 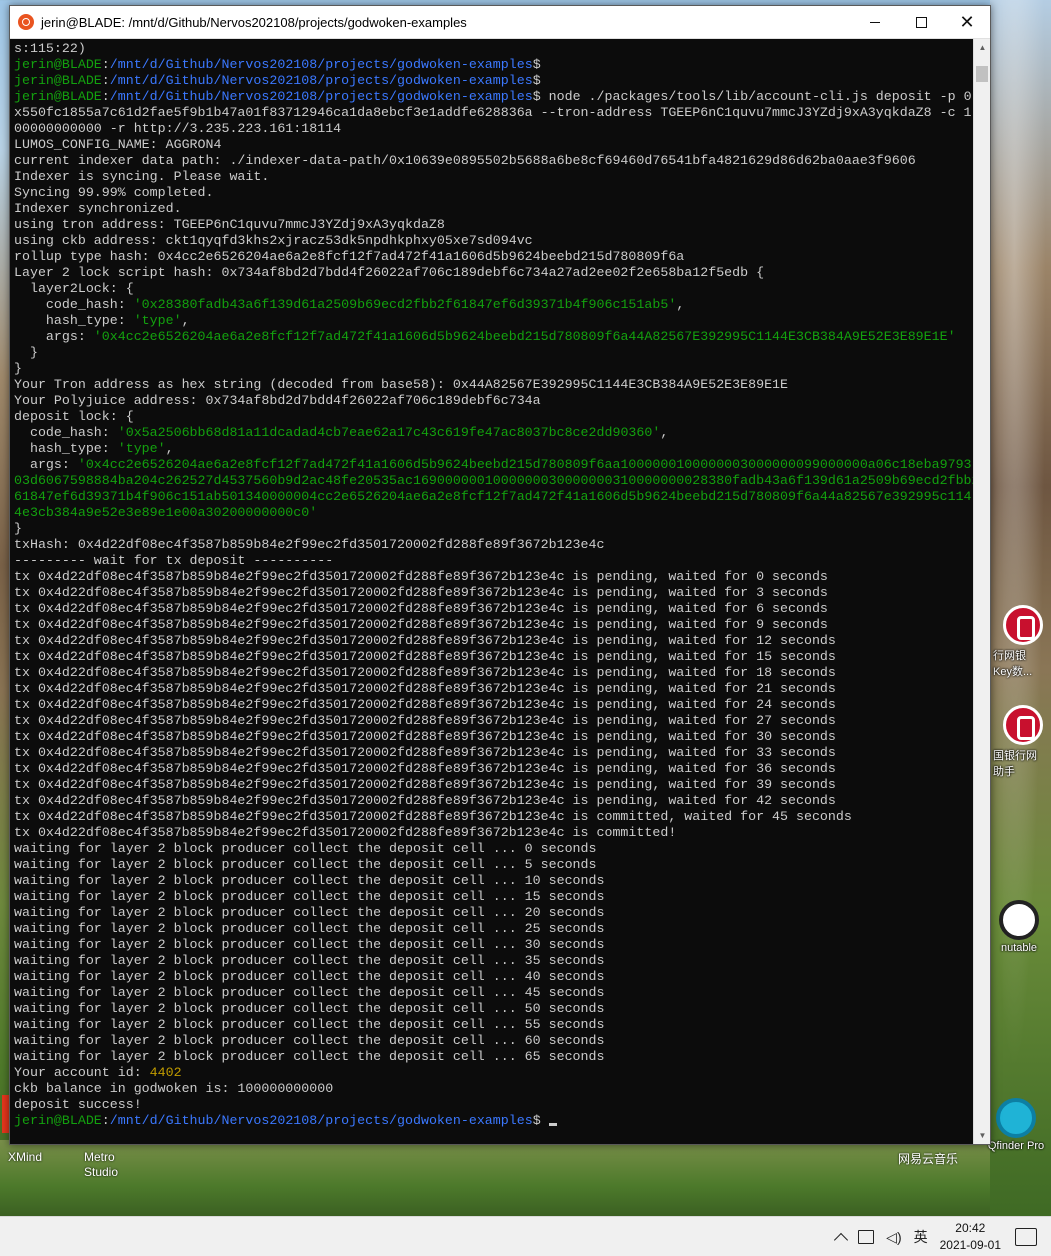 I want to click on minimize-button, so click(x=875, y=22).